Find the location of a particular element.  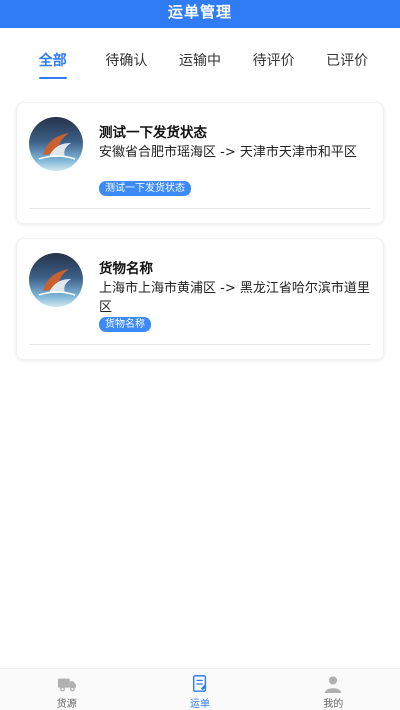

truck-icon is located at coordinates (66, 685).